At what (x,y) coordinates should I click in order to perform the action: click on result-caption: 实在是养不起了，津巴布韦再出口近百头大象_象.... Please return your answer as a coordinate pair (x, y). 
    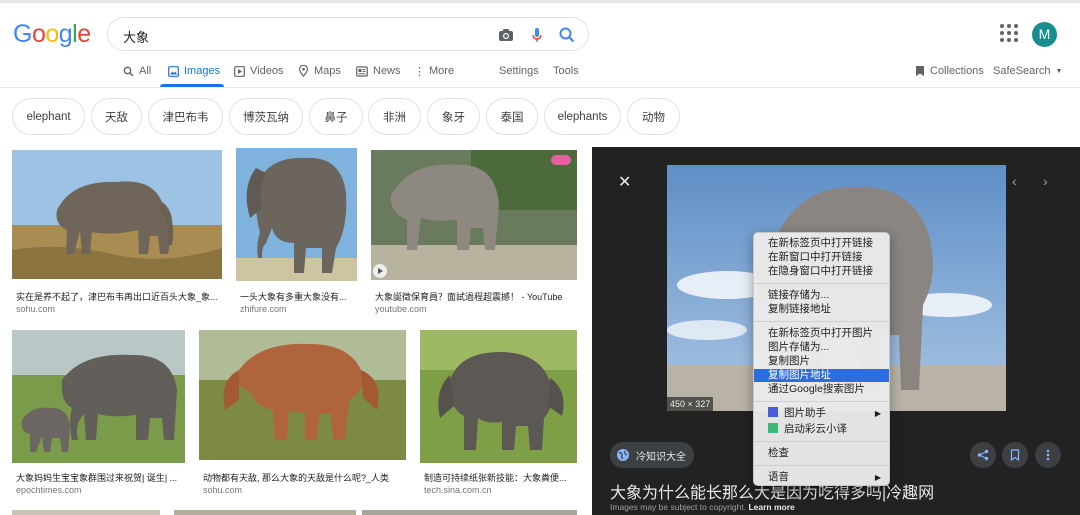
    Looking at the image, I should click on (119, 296).